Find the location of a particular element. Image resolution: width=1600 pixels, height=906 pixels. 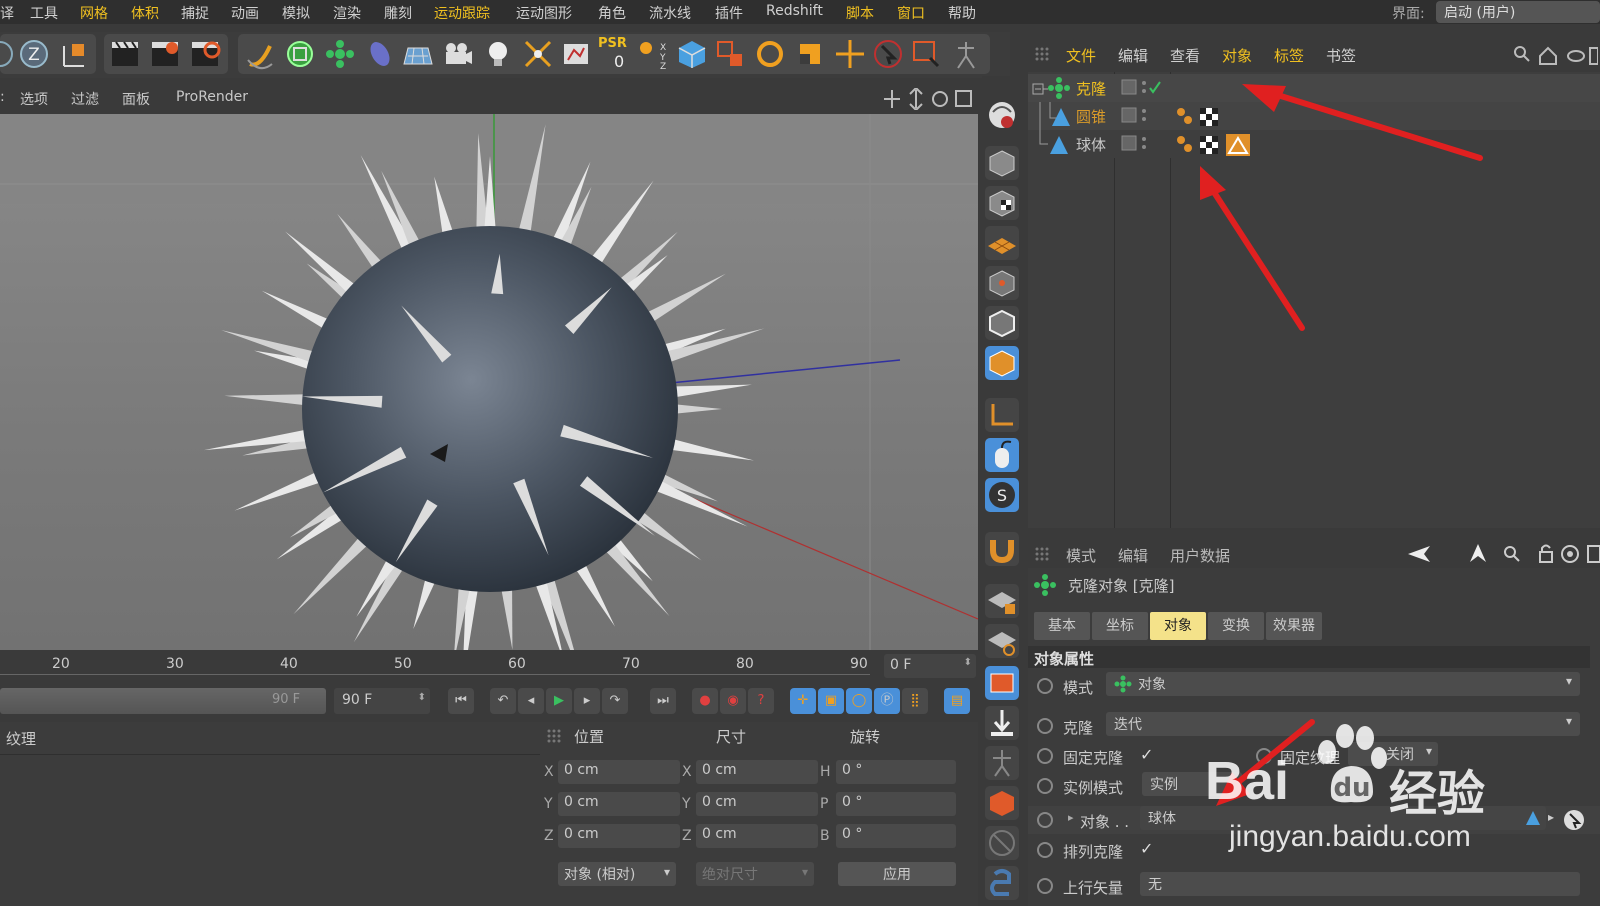

scale-tool-icon is located at coordinates (810, 54).